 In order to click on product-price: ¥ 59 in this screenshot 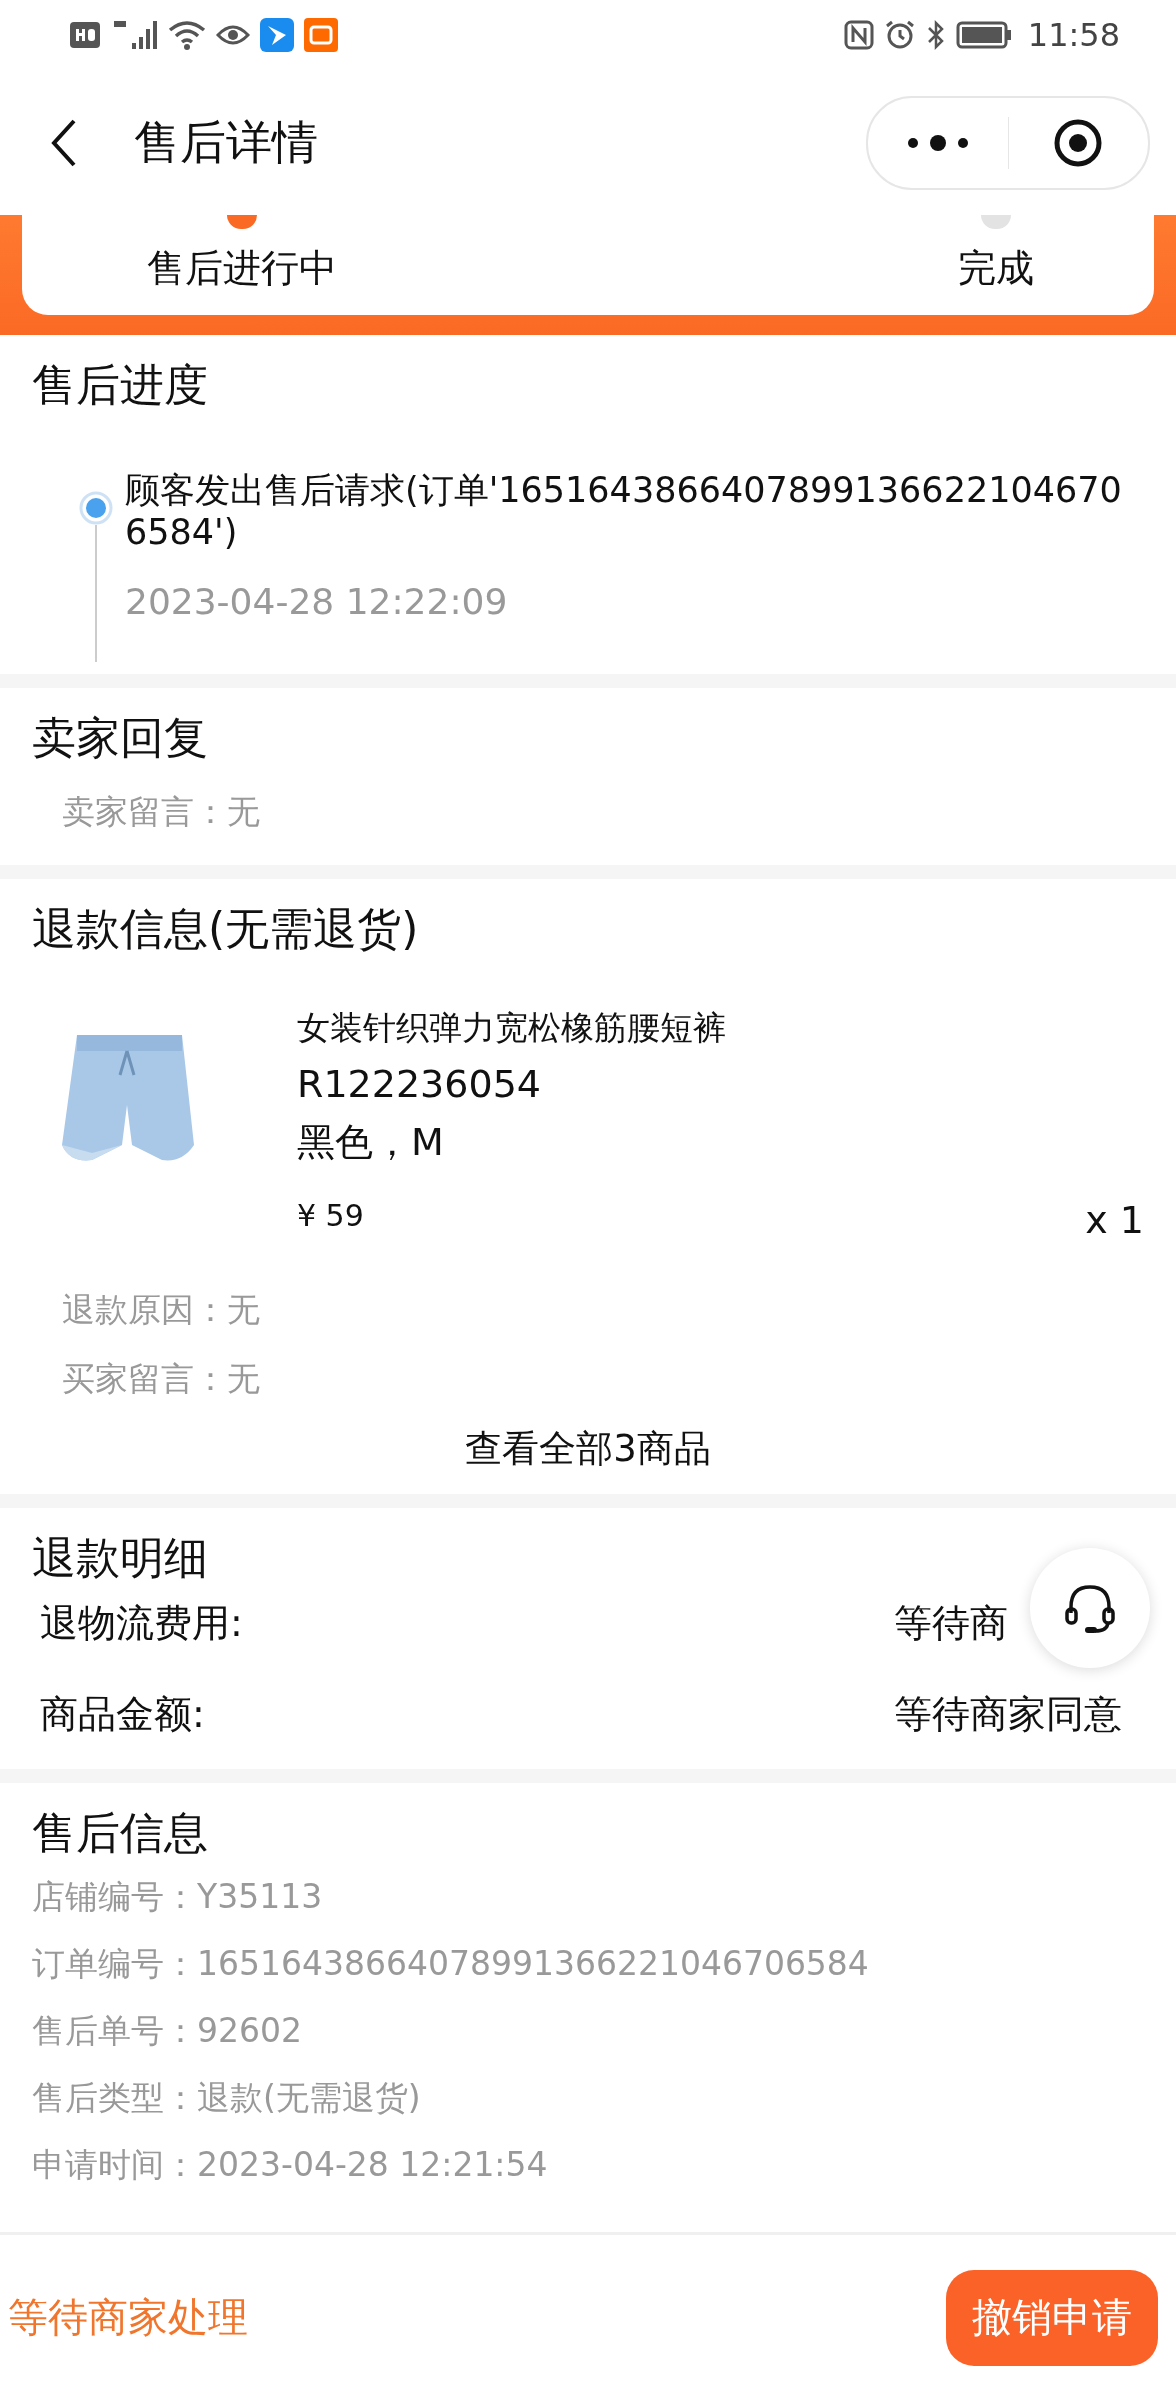, I will do `click(330, 1216)`.